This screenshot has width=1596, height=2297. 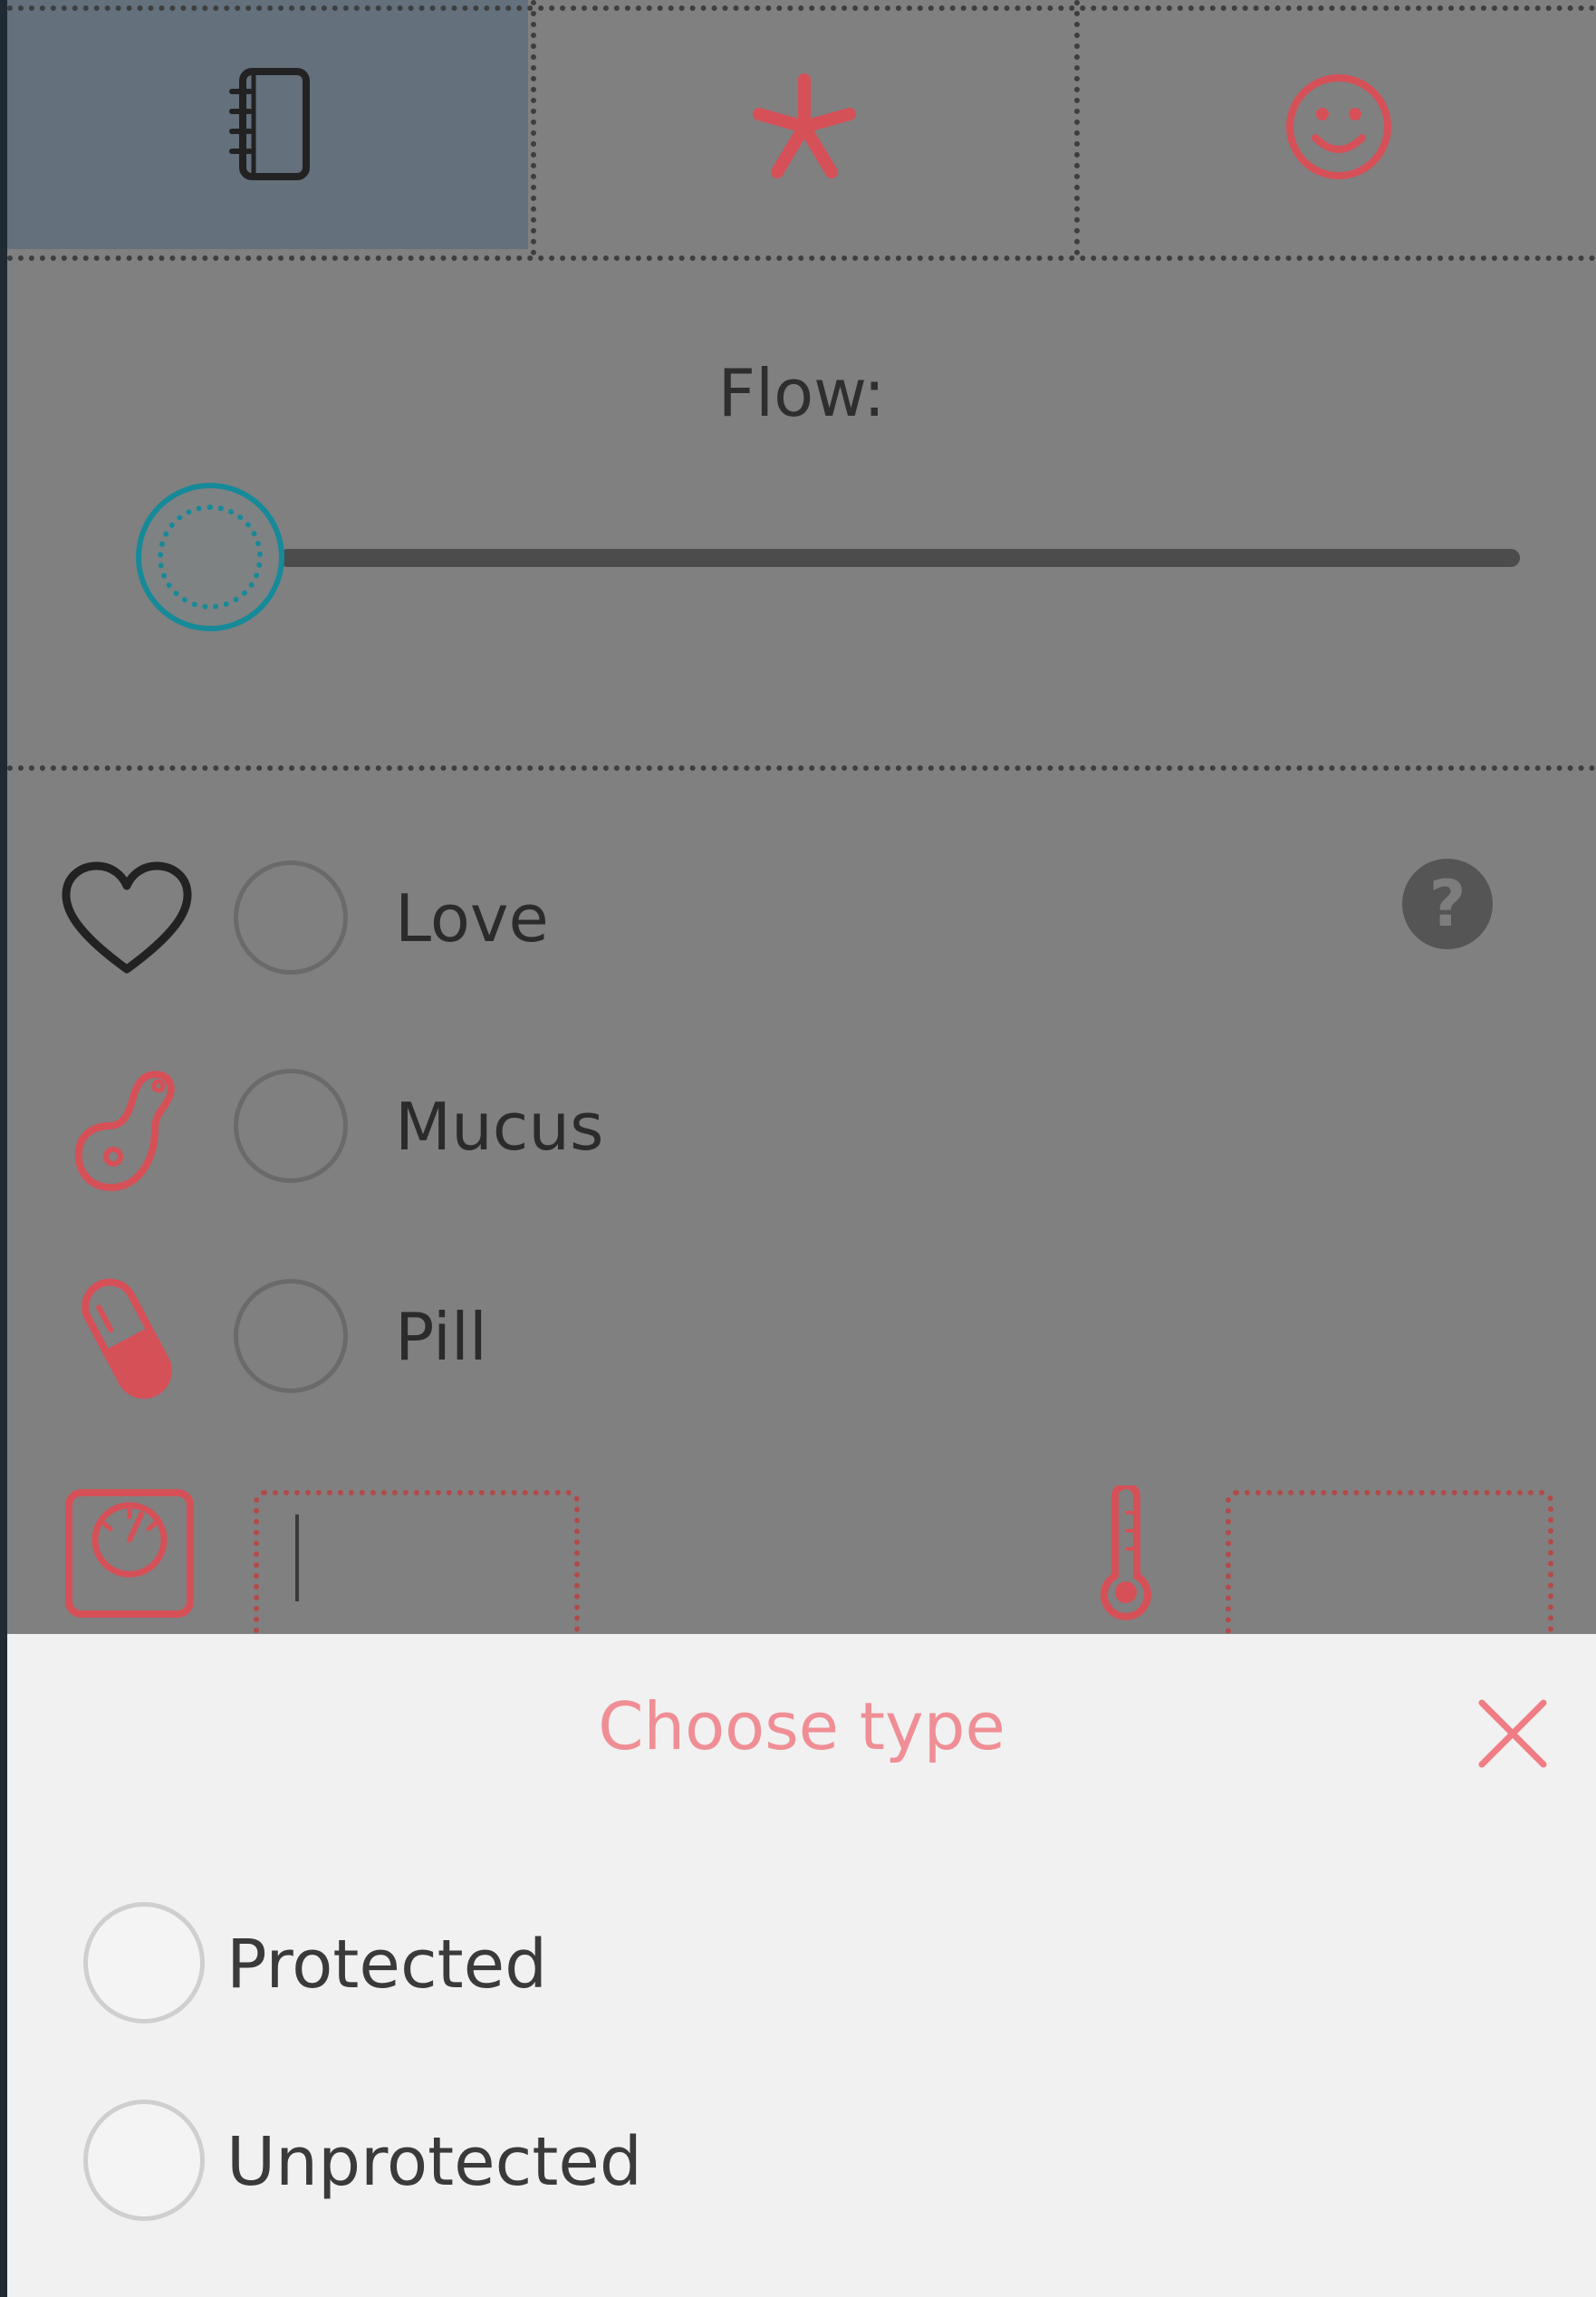 I want to click on notebook-icon, so click(x=269, y=124).